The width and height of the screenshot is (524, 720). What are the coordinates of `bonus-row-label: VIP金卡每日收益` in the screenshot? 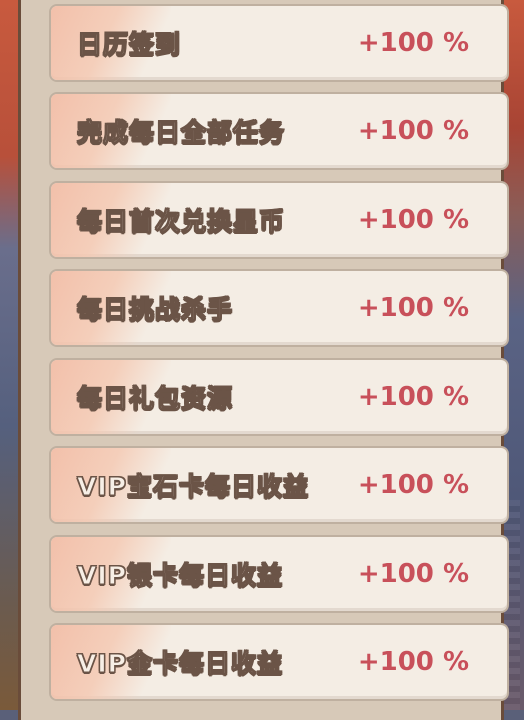 It's located at (180, 664).